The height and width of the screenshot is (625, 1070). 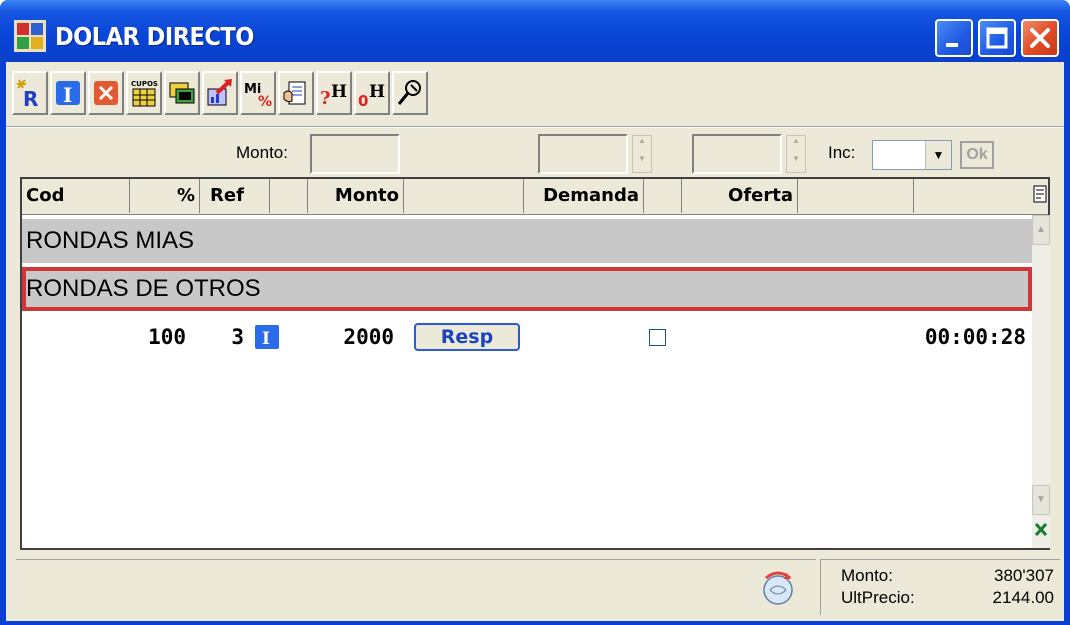 I want to click on status-monto-label: Monto:, so click(x=867, y=575).